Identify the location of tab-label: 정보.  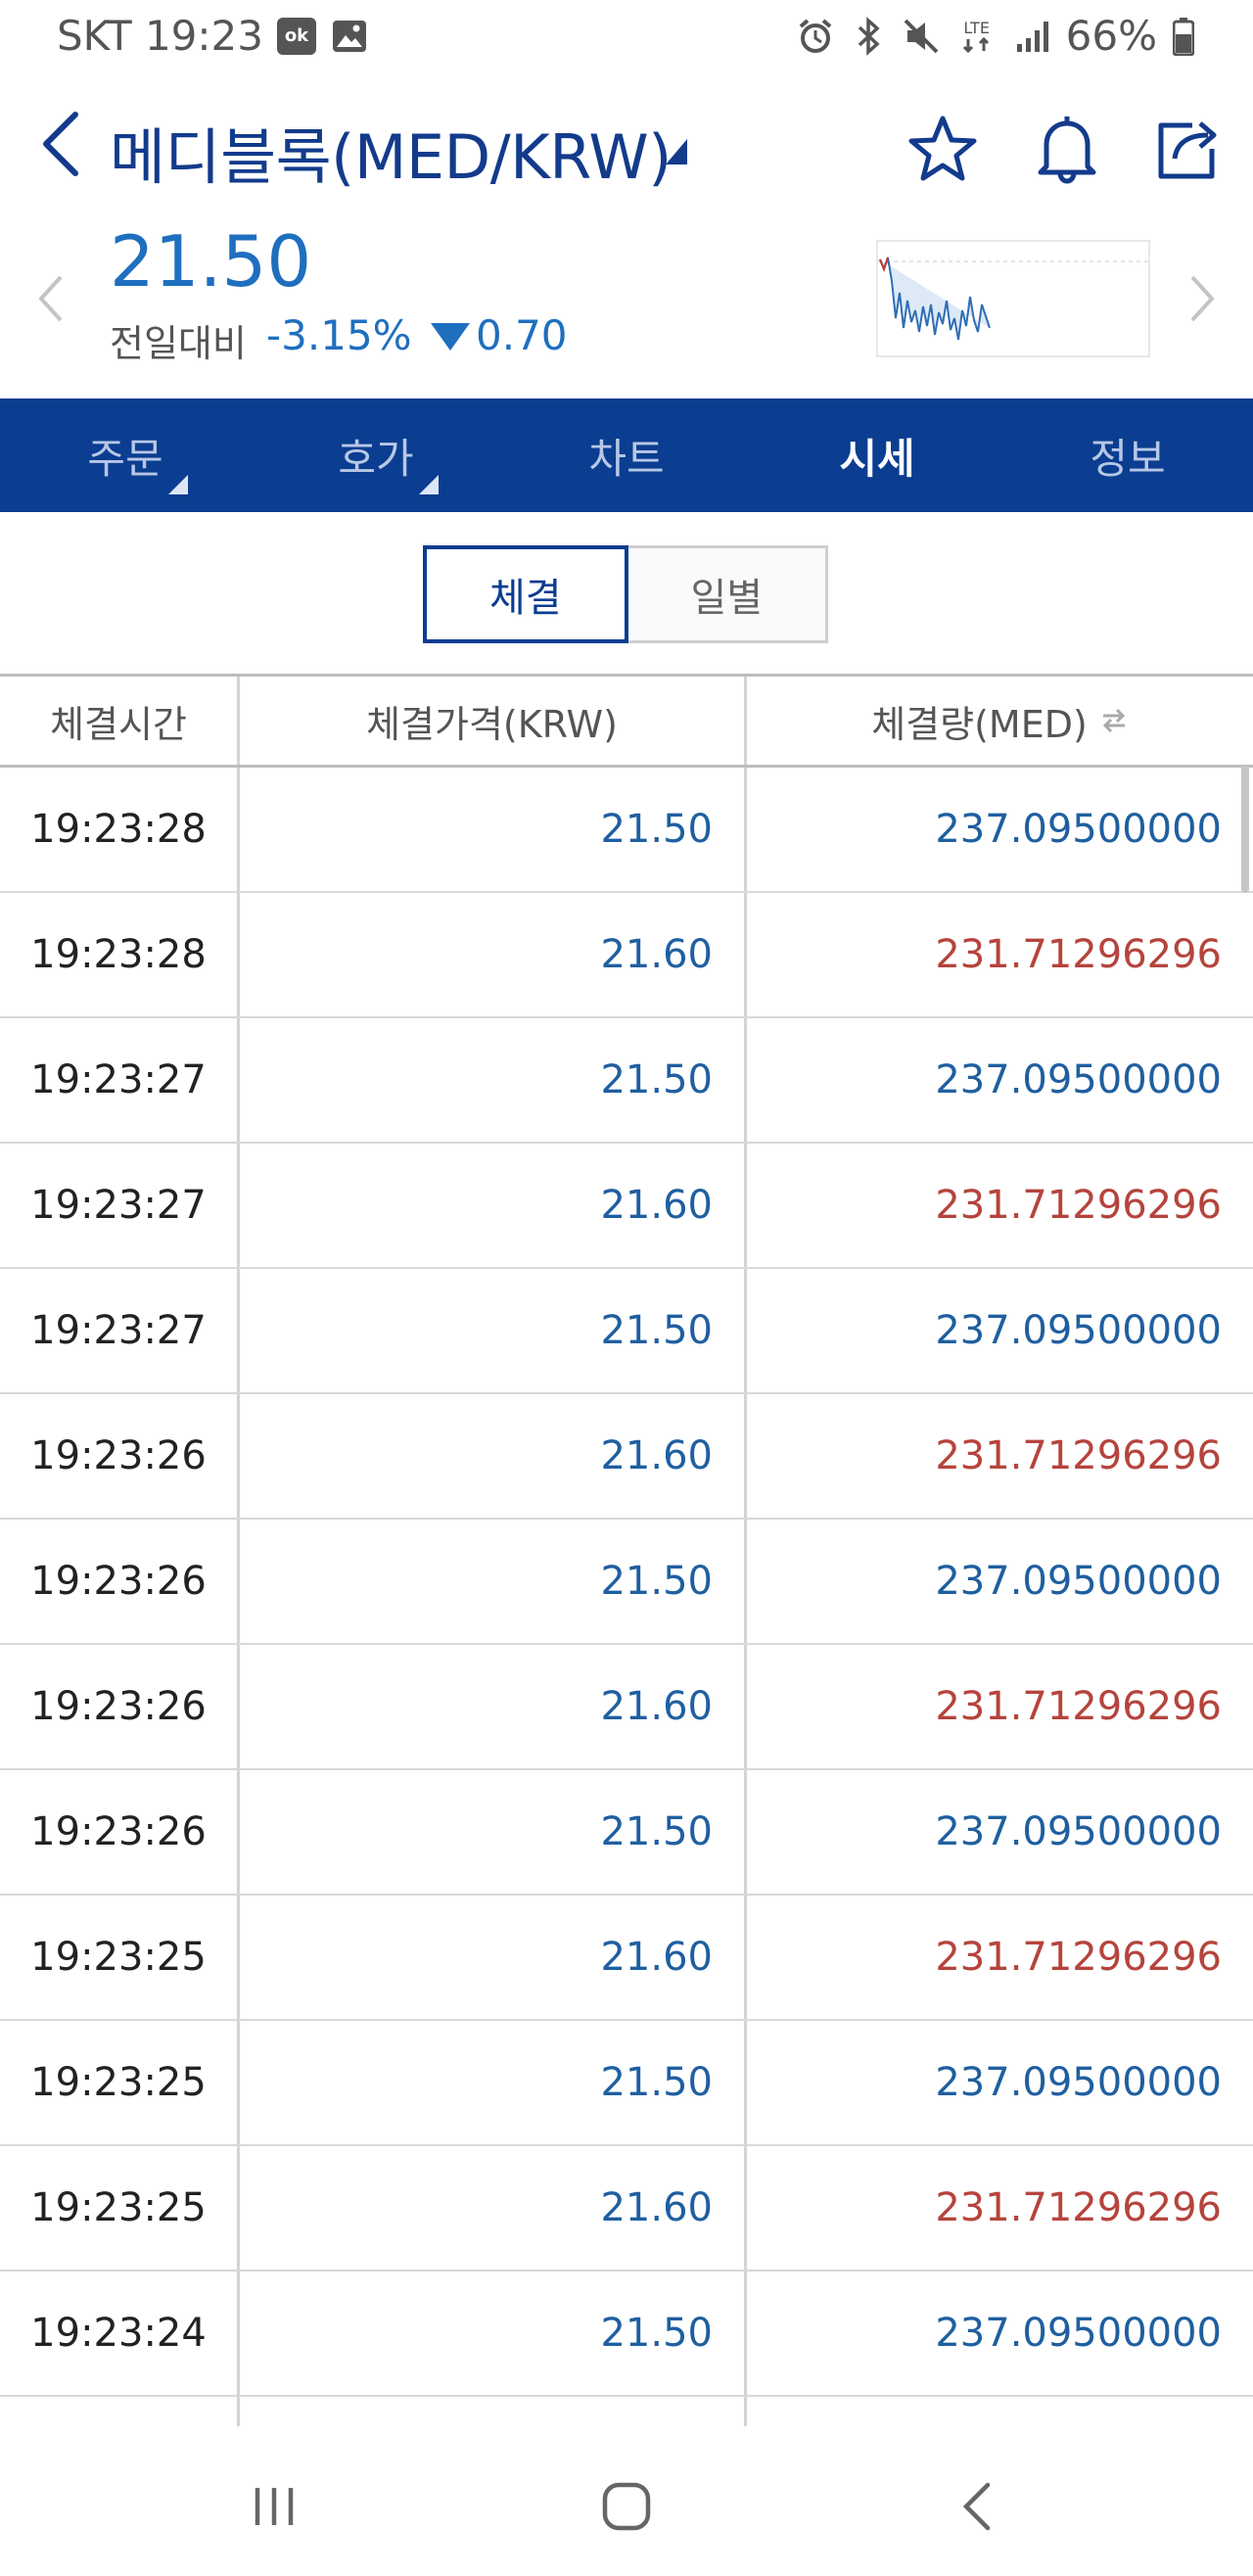
(1128, 459).